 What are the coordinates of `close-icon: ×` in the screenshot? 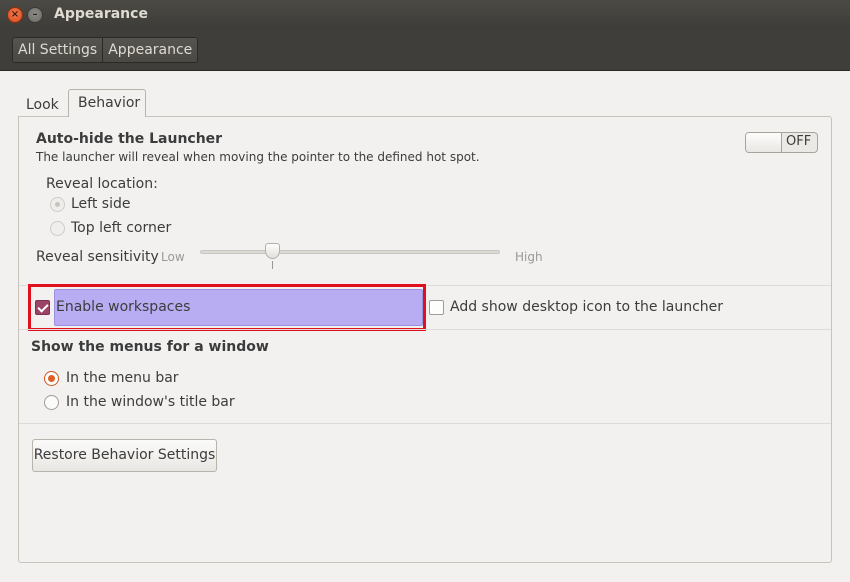 It's located at (15, 14).